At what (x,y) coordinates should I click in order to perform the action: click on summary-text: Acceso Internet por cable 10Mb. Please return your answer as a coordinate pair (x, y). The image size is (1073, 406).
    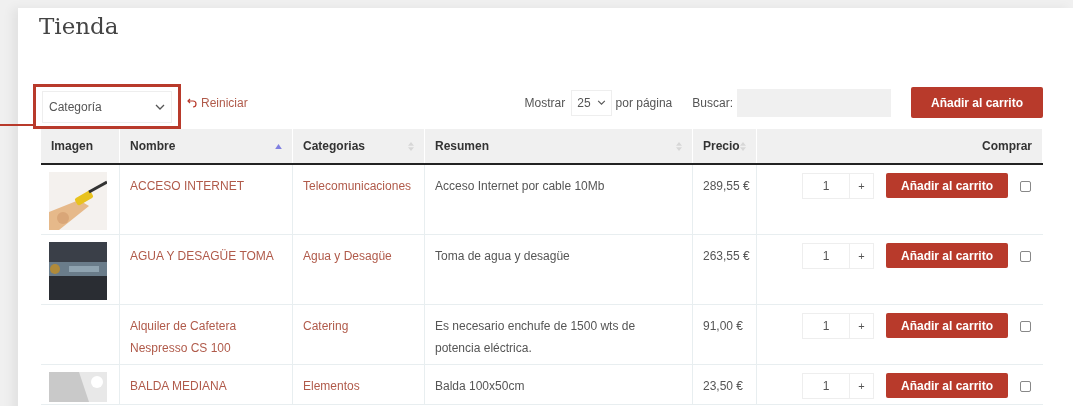
    Looking at the image, I should click on (520, 186).